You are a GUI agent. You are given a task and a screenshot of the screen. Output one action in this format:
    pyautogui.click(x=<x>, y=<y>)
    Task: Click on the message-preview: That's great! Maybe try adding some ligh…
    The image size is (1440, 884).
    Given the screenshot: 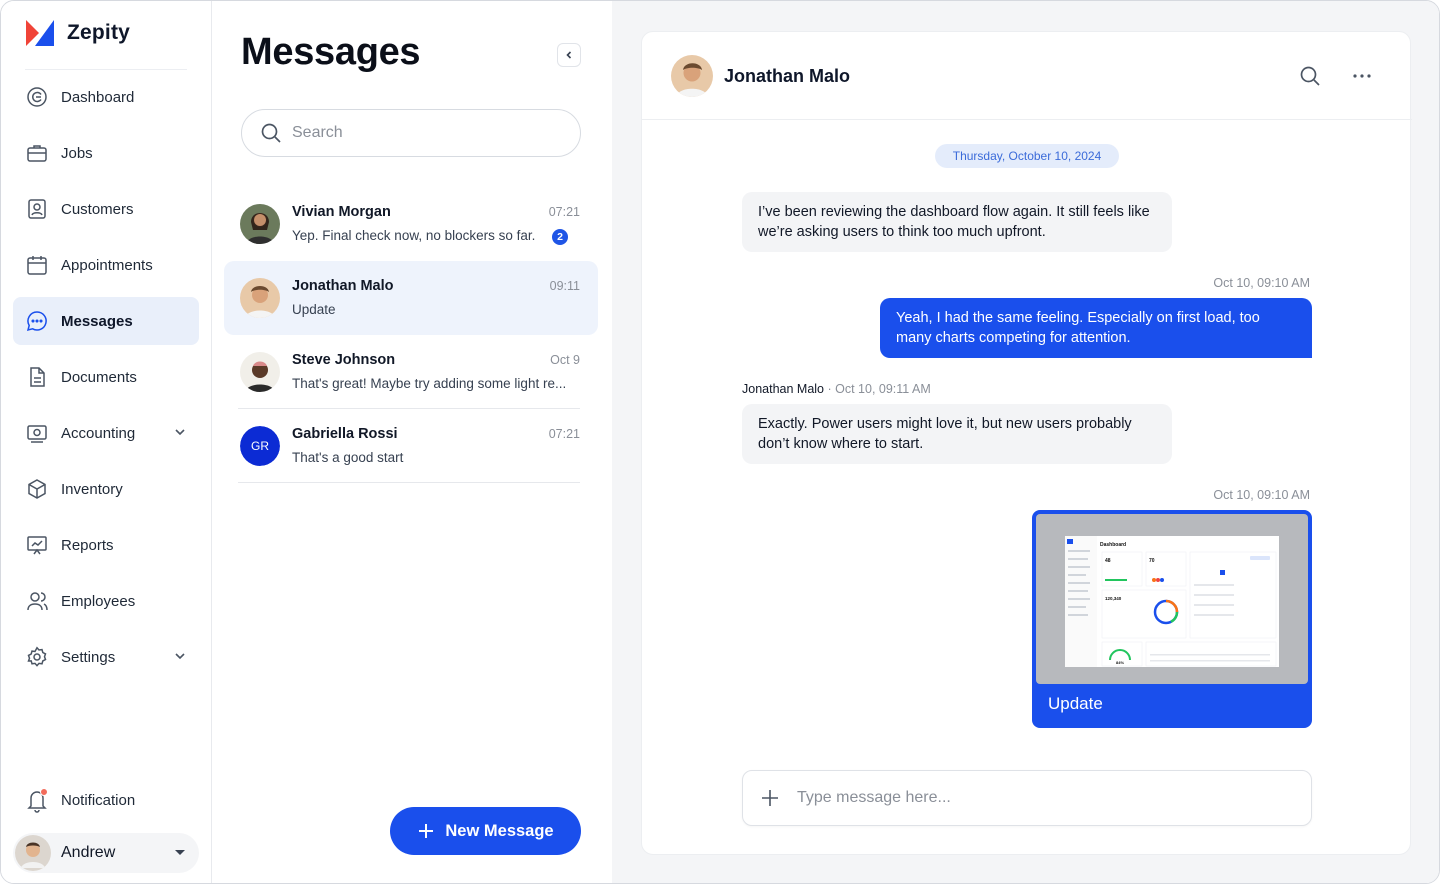 What is the action you would take?
    pyautogui.click(x=429, y=383)
    